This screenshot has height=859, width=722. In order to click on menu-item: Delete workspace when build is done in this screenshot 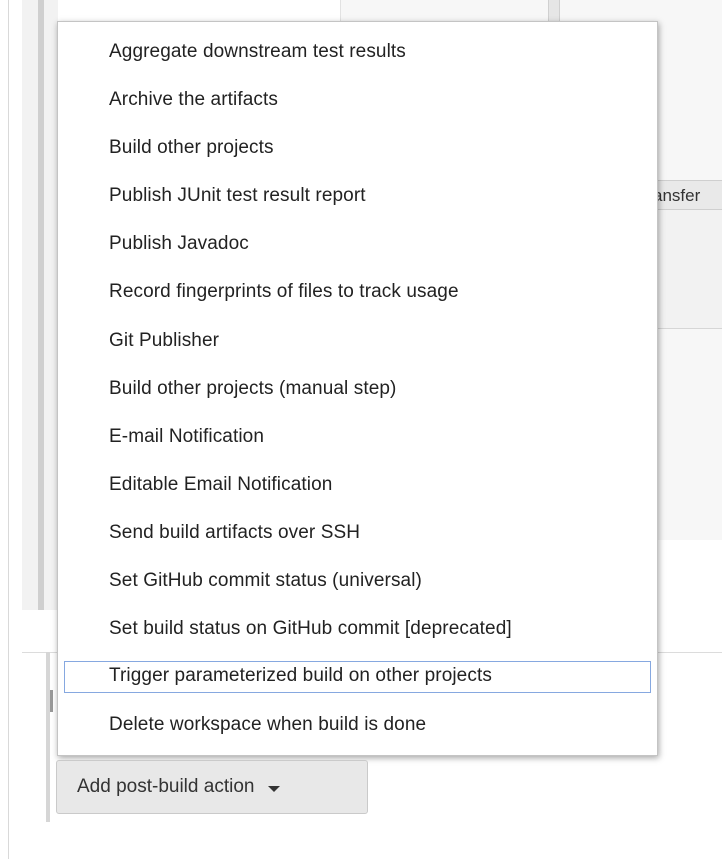, I will do `click(357, 725)`.